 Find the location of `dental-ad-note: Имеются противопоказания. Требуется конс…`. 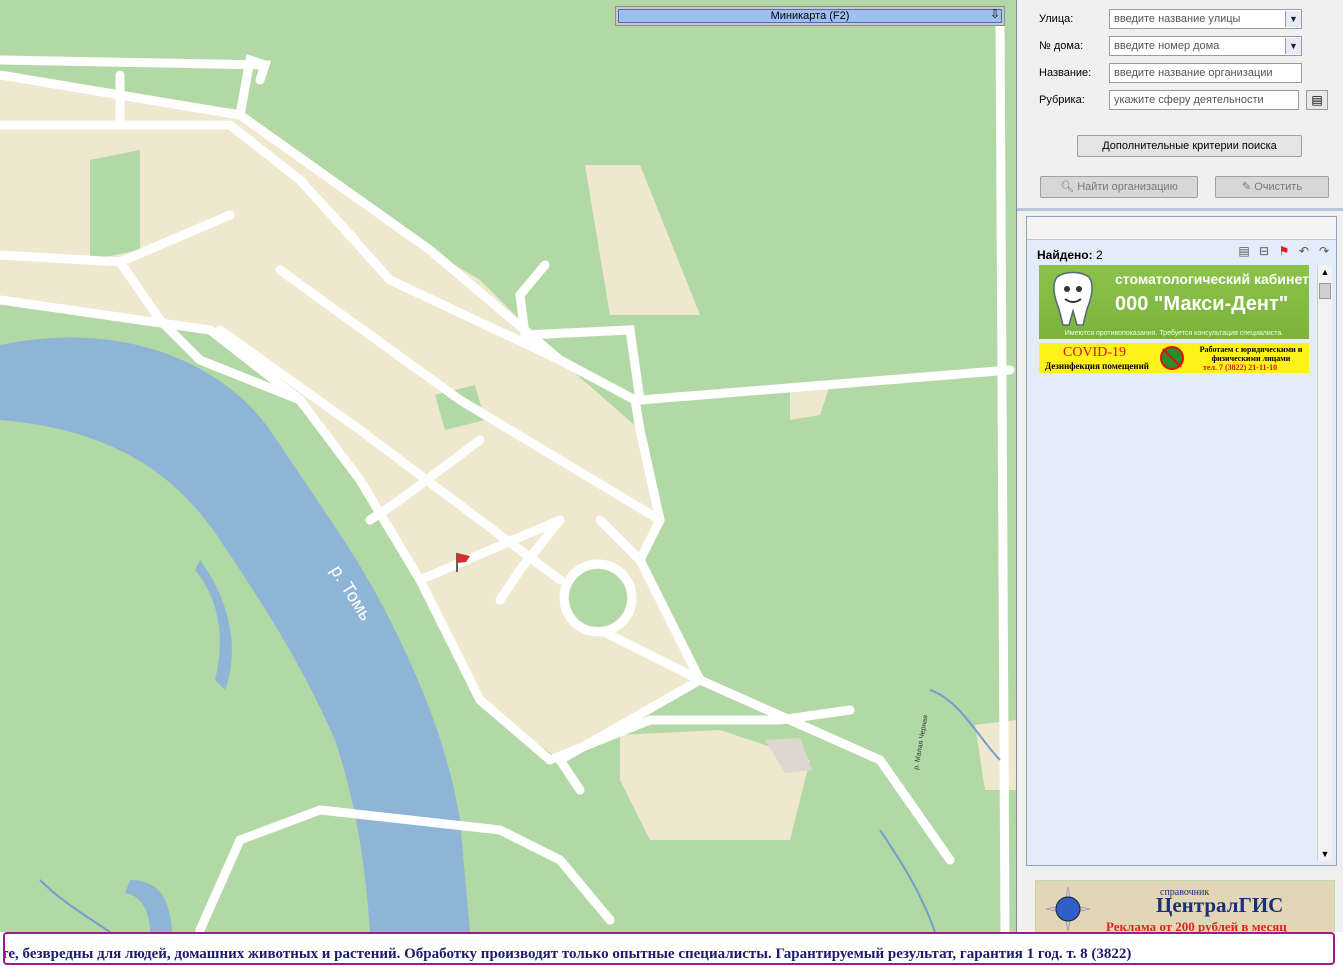

dental-ad-note: Имеются противопоказания. Требуется конс… is located at coordinates (1174, 333).